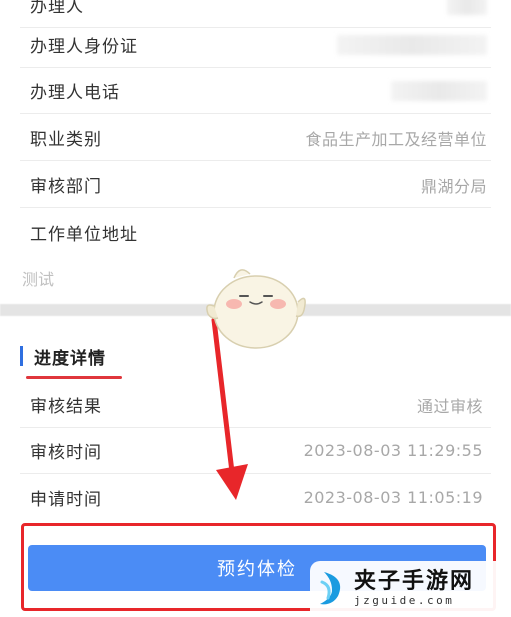 Image resolution: width=511 pixels, height=617 pixels. Describe the element at coordinates (330, 588) in the screenshot. I see `watermark-logo-icon` at that location.